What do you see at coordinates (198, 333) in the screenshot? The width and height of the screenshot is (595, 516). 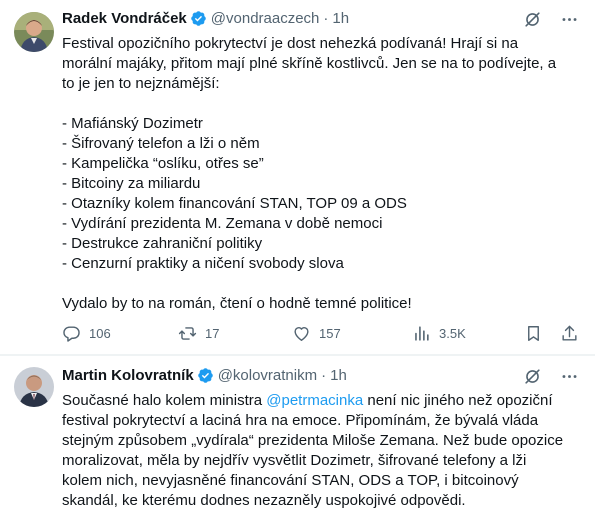 I see `repost-button: 17` at bounding box center [198, 333].